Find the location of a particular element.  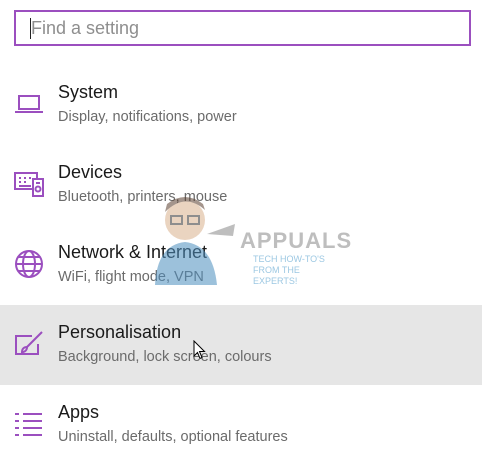

setting-description: Bluetooth, printers, mouse is located at coordinates (143, 197).